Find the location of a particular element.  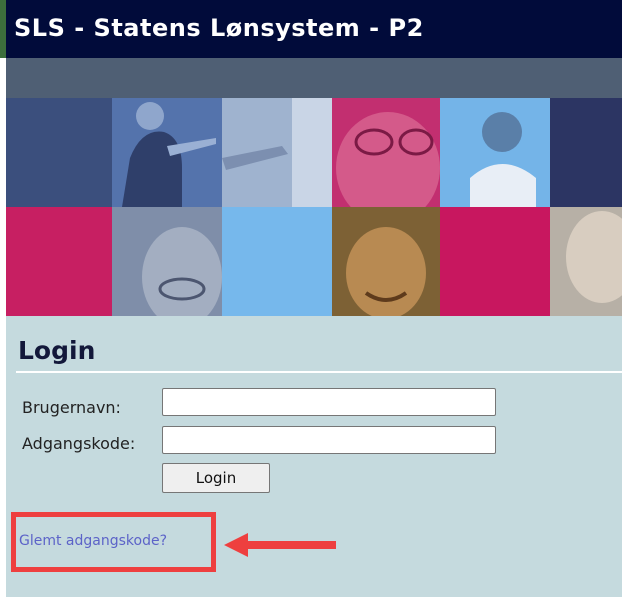

password-input is located at coordinates (329, 440).